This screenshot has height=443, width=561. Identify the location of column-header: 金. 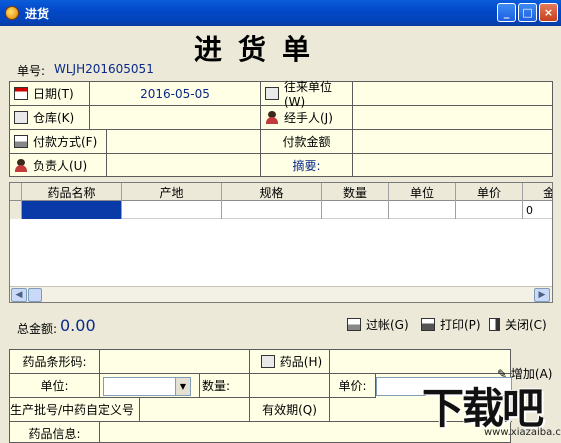
(537, 192).